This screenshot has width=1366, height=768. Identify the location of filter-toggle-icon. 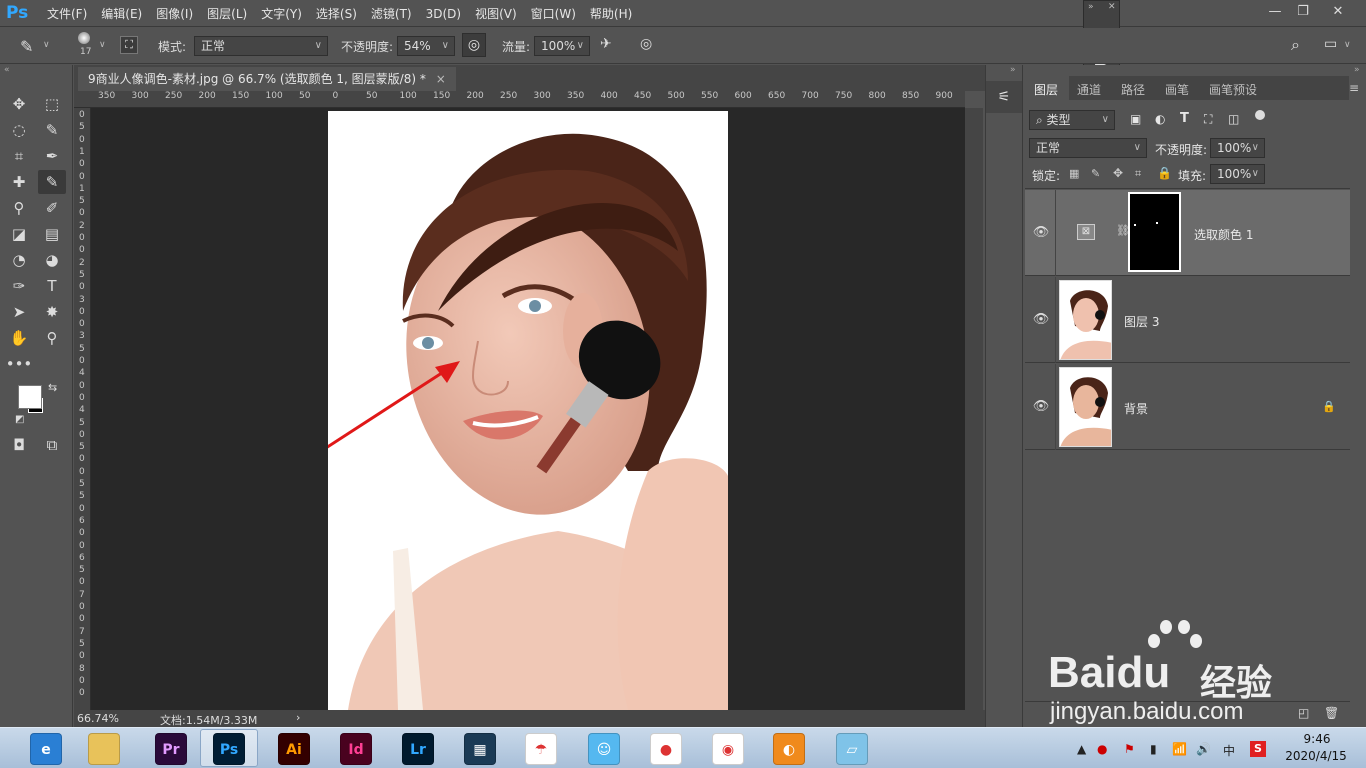
(1260, 115).